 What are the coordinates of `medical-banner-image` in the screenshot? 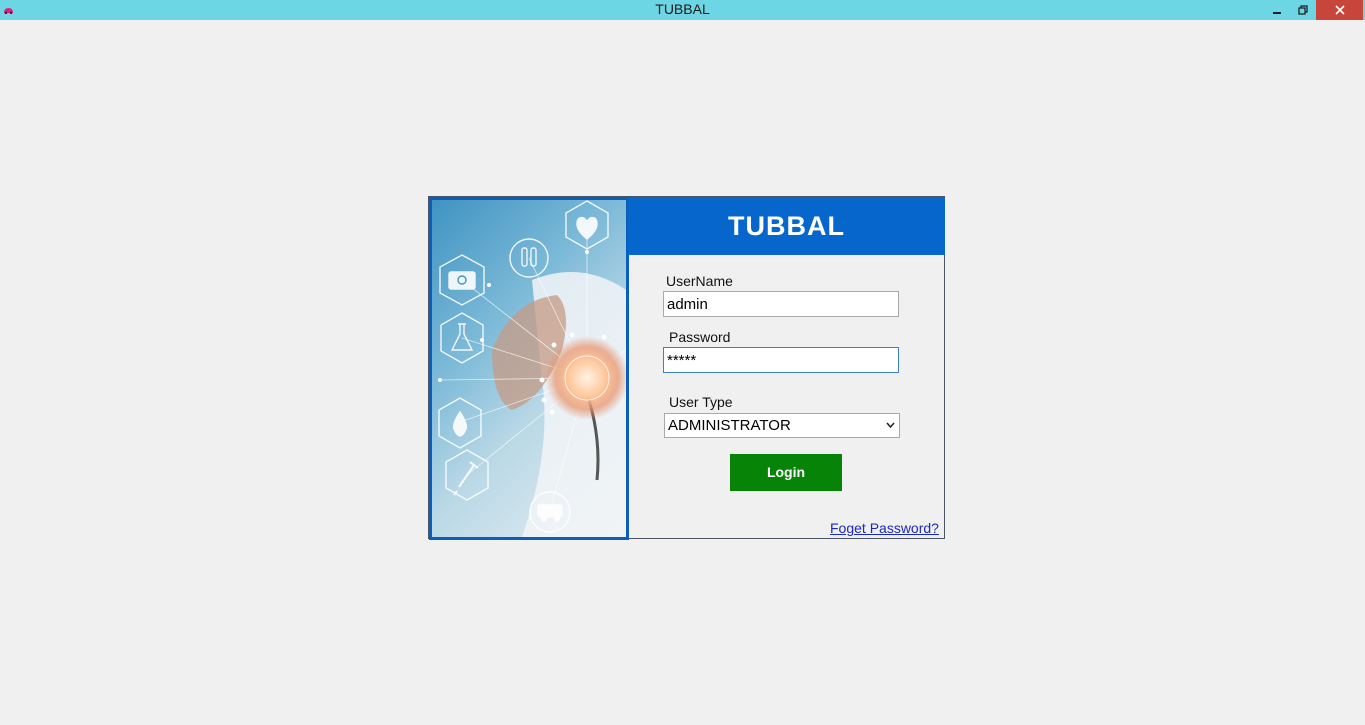 It's located at (529, 368).